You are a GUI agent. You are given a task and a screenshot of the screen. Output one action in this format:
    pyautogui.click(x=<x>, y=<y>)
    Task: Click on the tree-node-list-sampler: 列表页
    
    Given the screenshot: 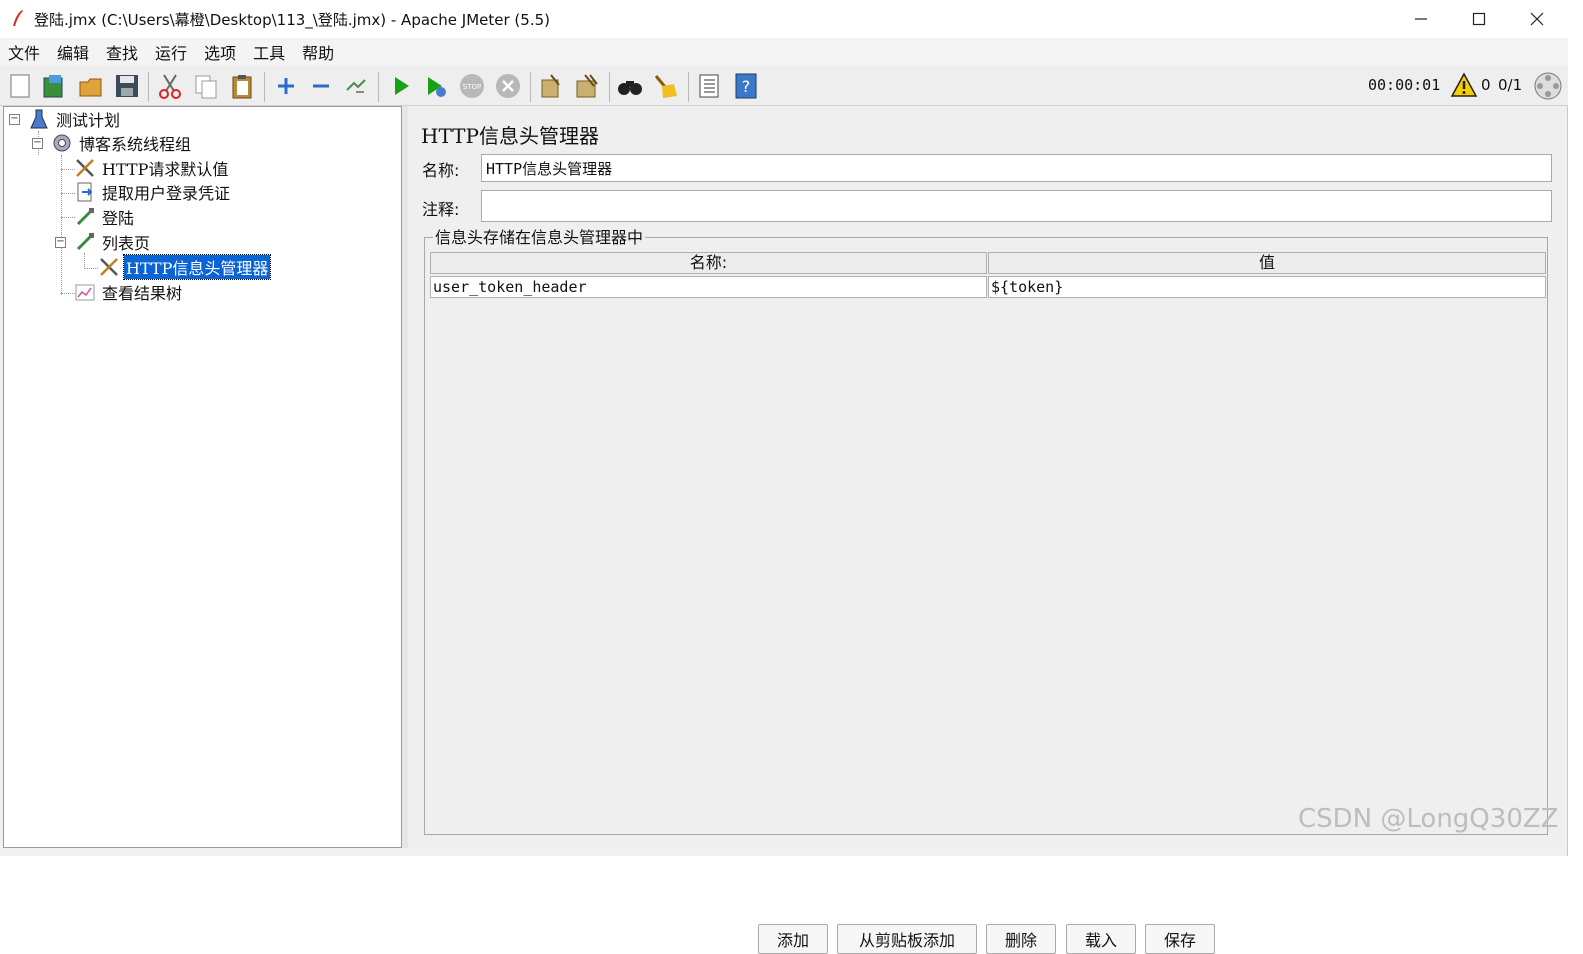 What is the action you would take?
    pyautogui.click(x=113, y=242)
    